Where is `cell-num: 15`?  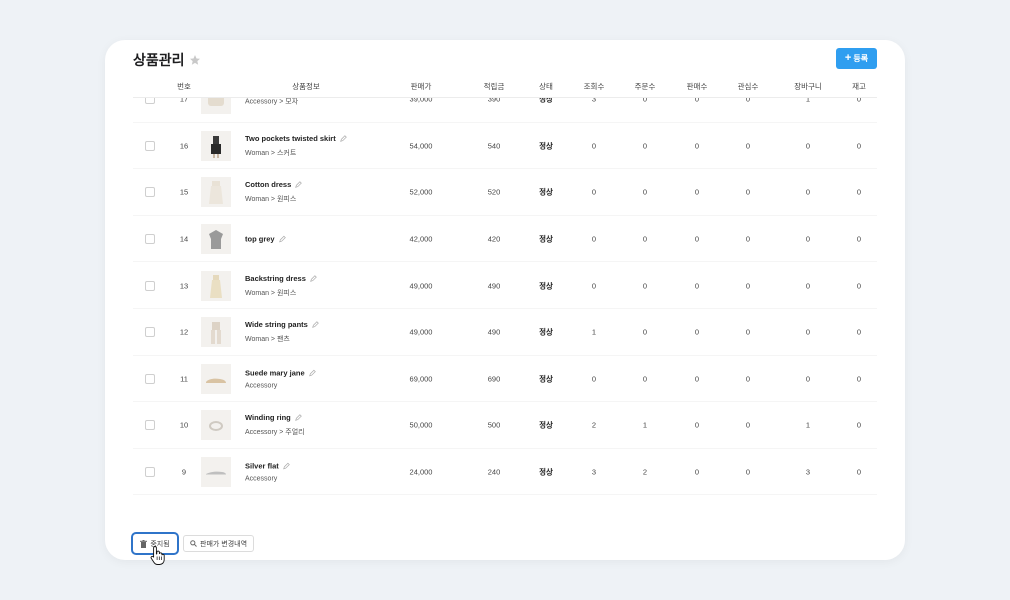
cell-num: 15 is located at coordinates (184, 192).